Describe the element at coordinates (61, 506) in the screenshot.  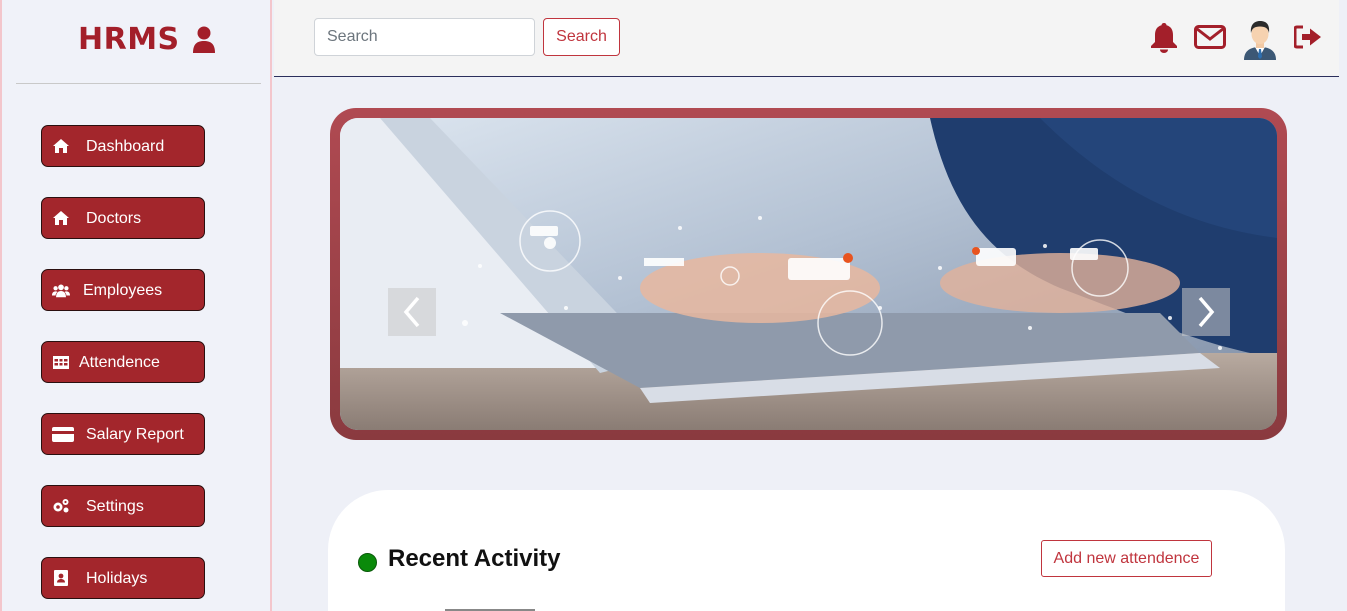
I see `cogs-icon` at that location.